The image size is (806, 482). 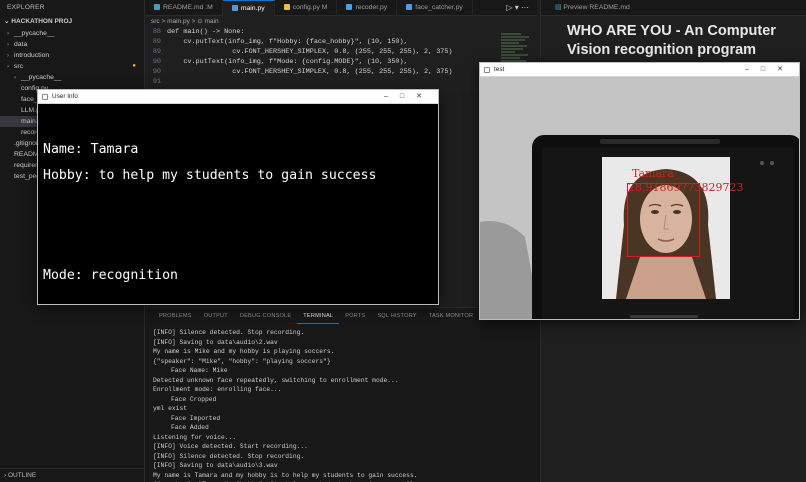 I want to click on user-name-text: Name: Tamara, so click(x=91, y=149).